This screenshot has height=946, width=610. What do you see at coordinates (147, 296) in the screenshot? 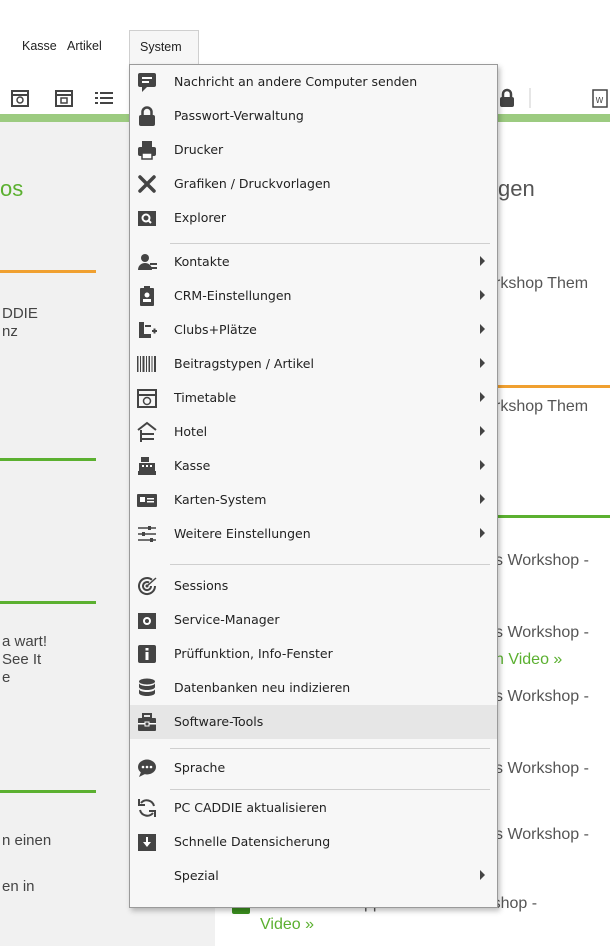
I see `crm-badge-icon` at bounding box center [147, 296].